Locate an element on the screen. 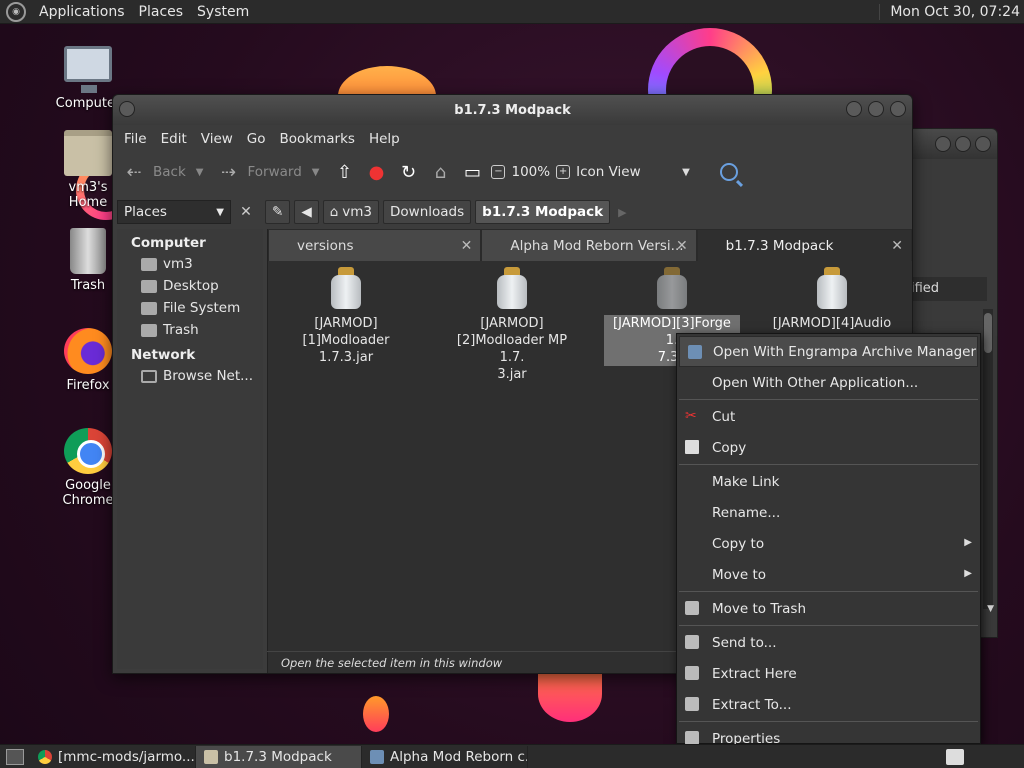  menu-go: Go is located at coordinates (256, 139).